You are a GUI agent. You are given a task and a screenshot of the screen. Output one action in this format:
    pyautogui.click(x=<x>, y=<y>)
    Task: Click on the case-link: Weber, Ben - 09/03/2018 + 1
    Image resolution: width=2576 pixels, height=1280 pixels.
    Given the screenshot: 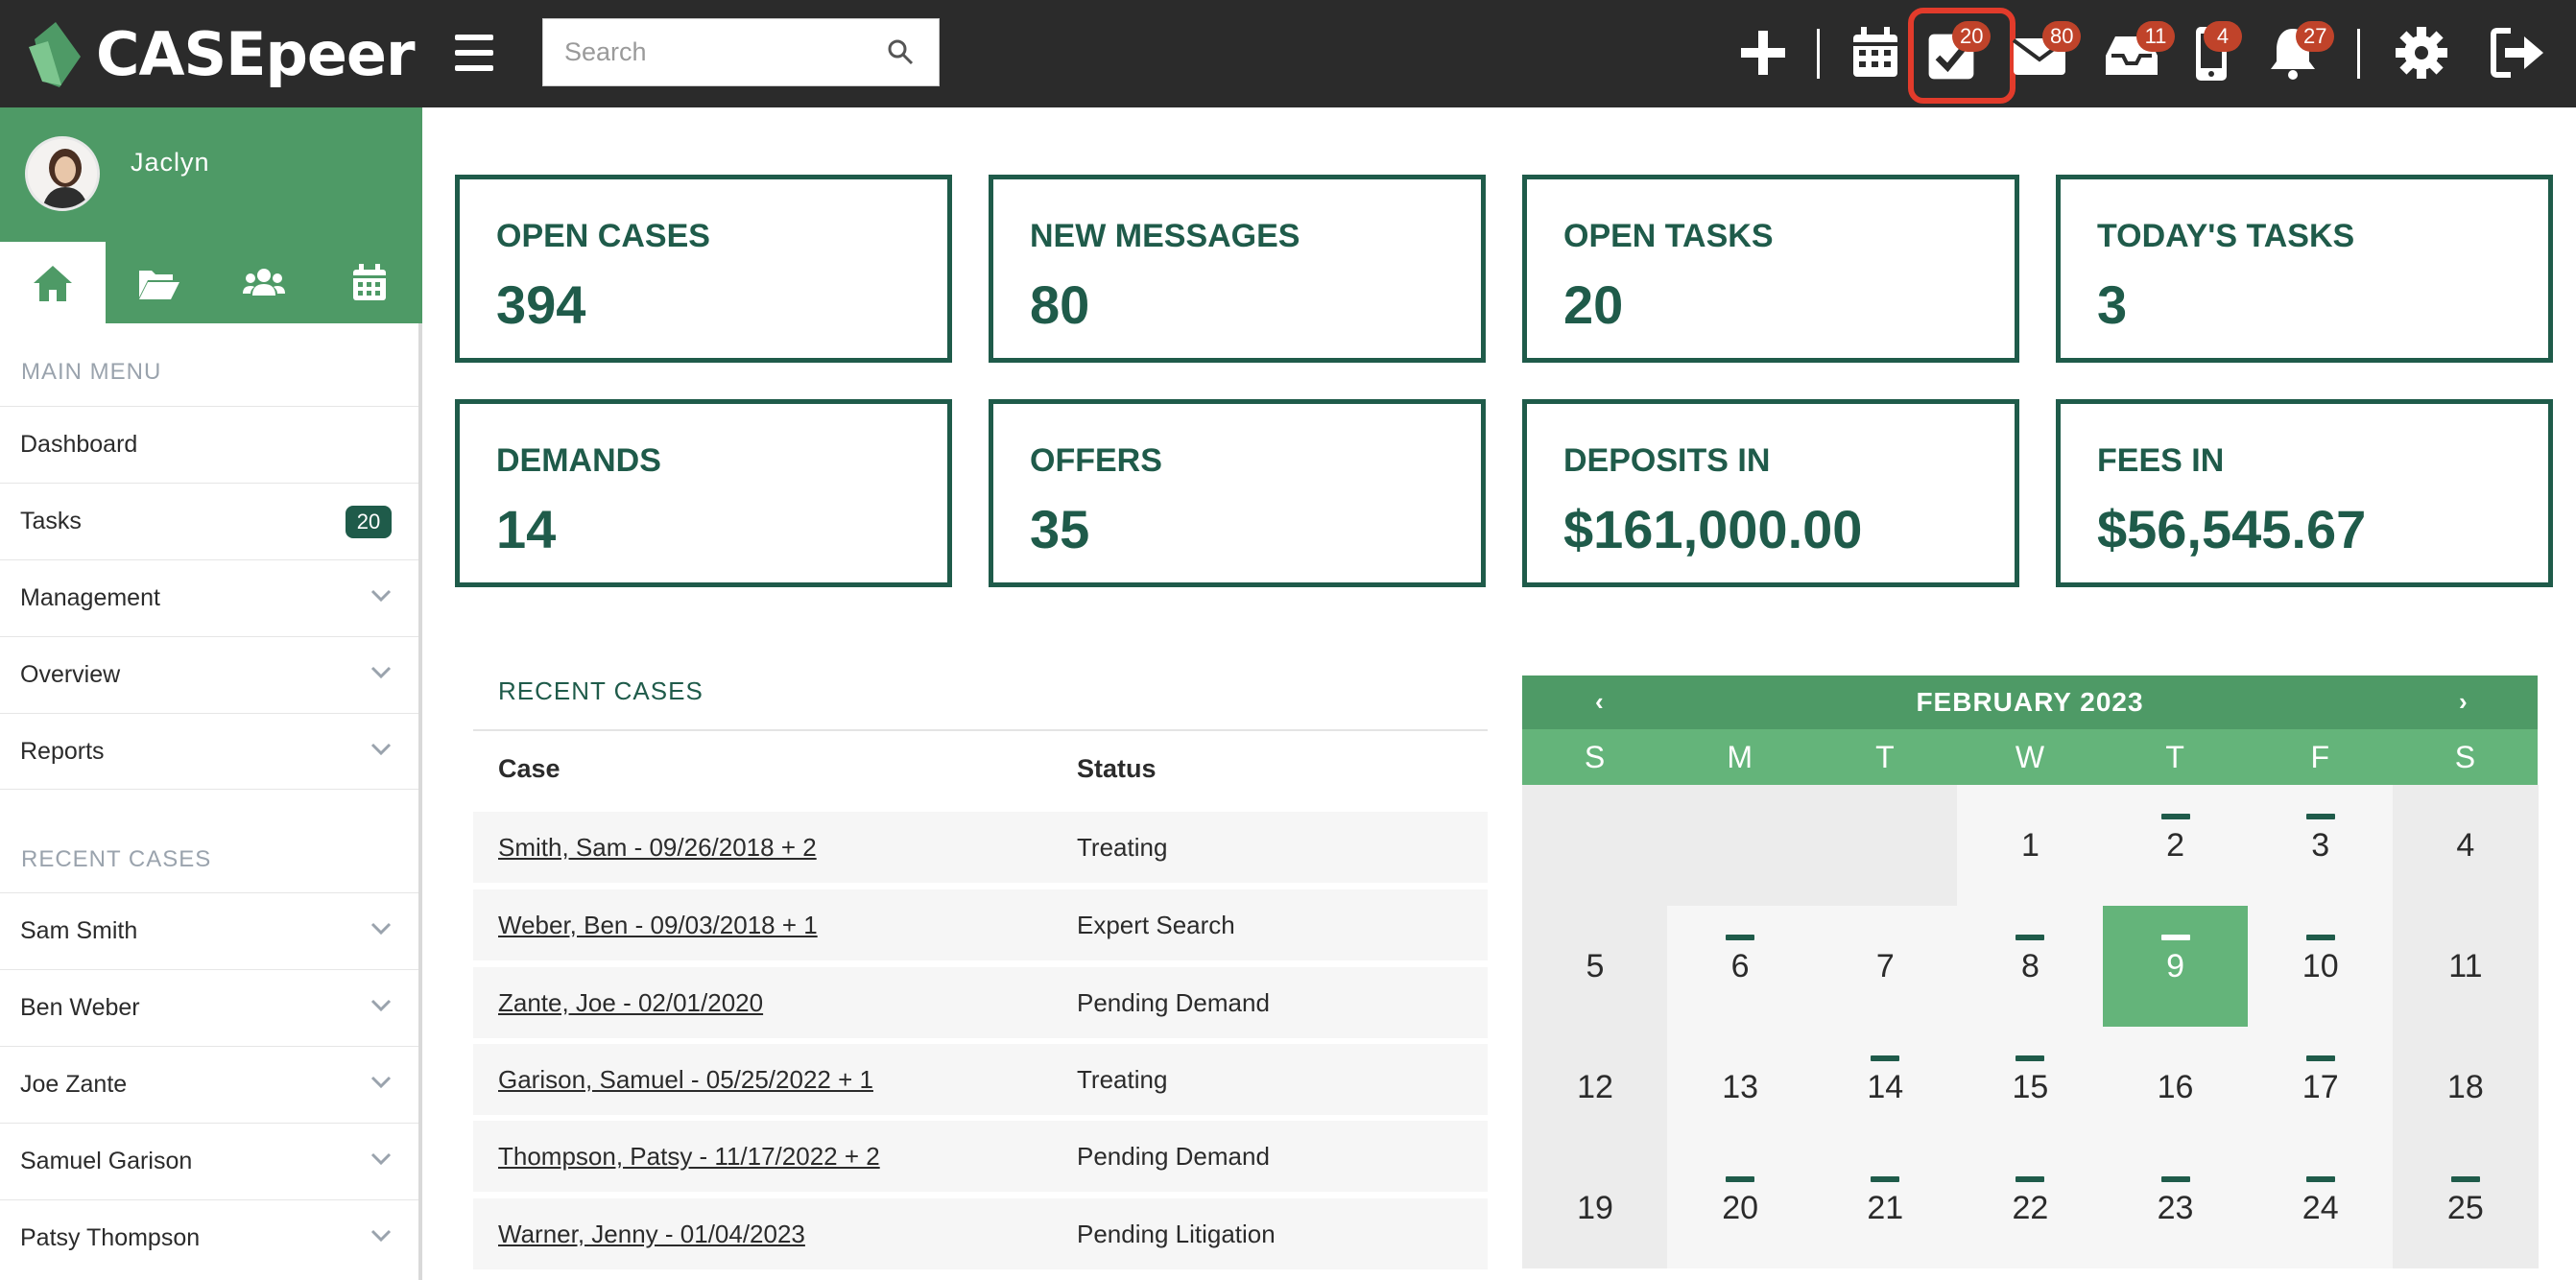 What is the action you would take?
    pyautogui.click(x=658, y=926)
    